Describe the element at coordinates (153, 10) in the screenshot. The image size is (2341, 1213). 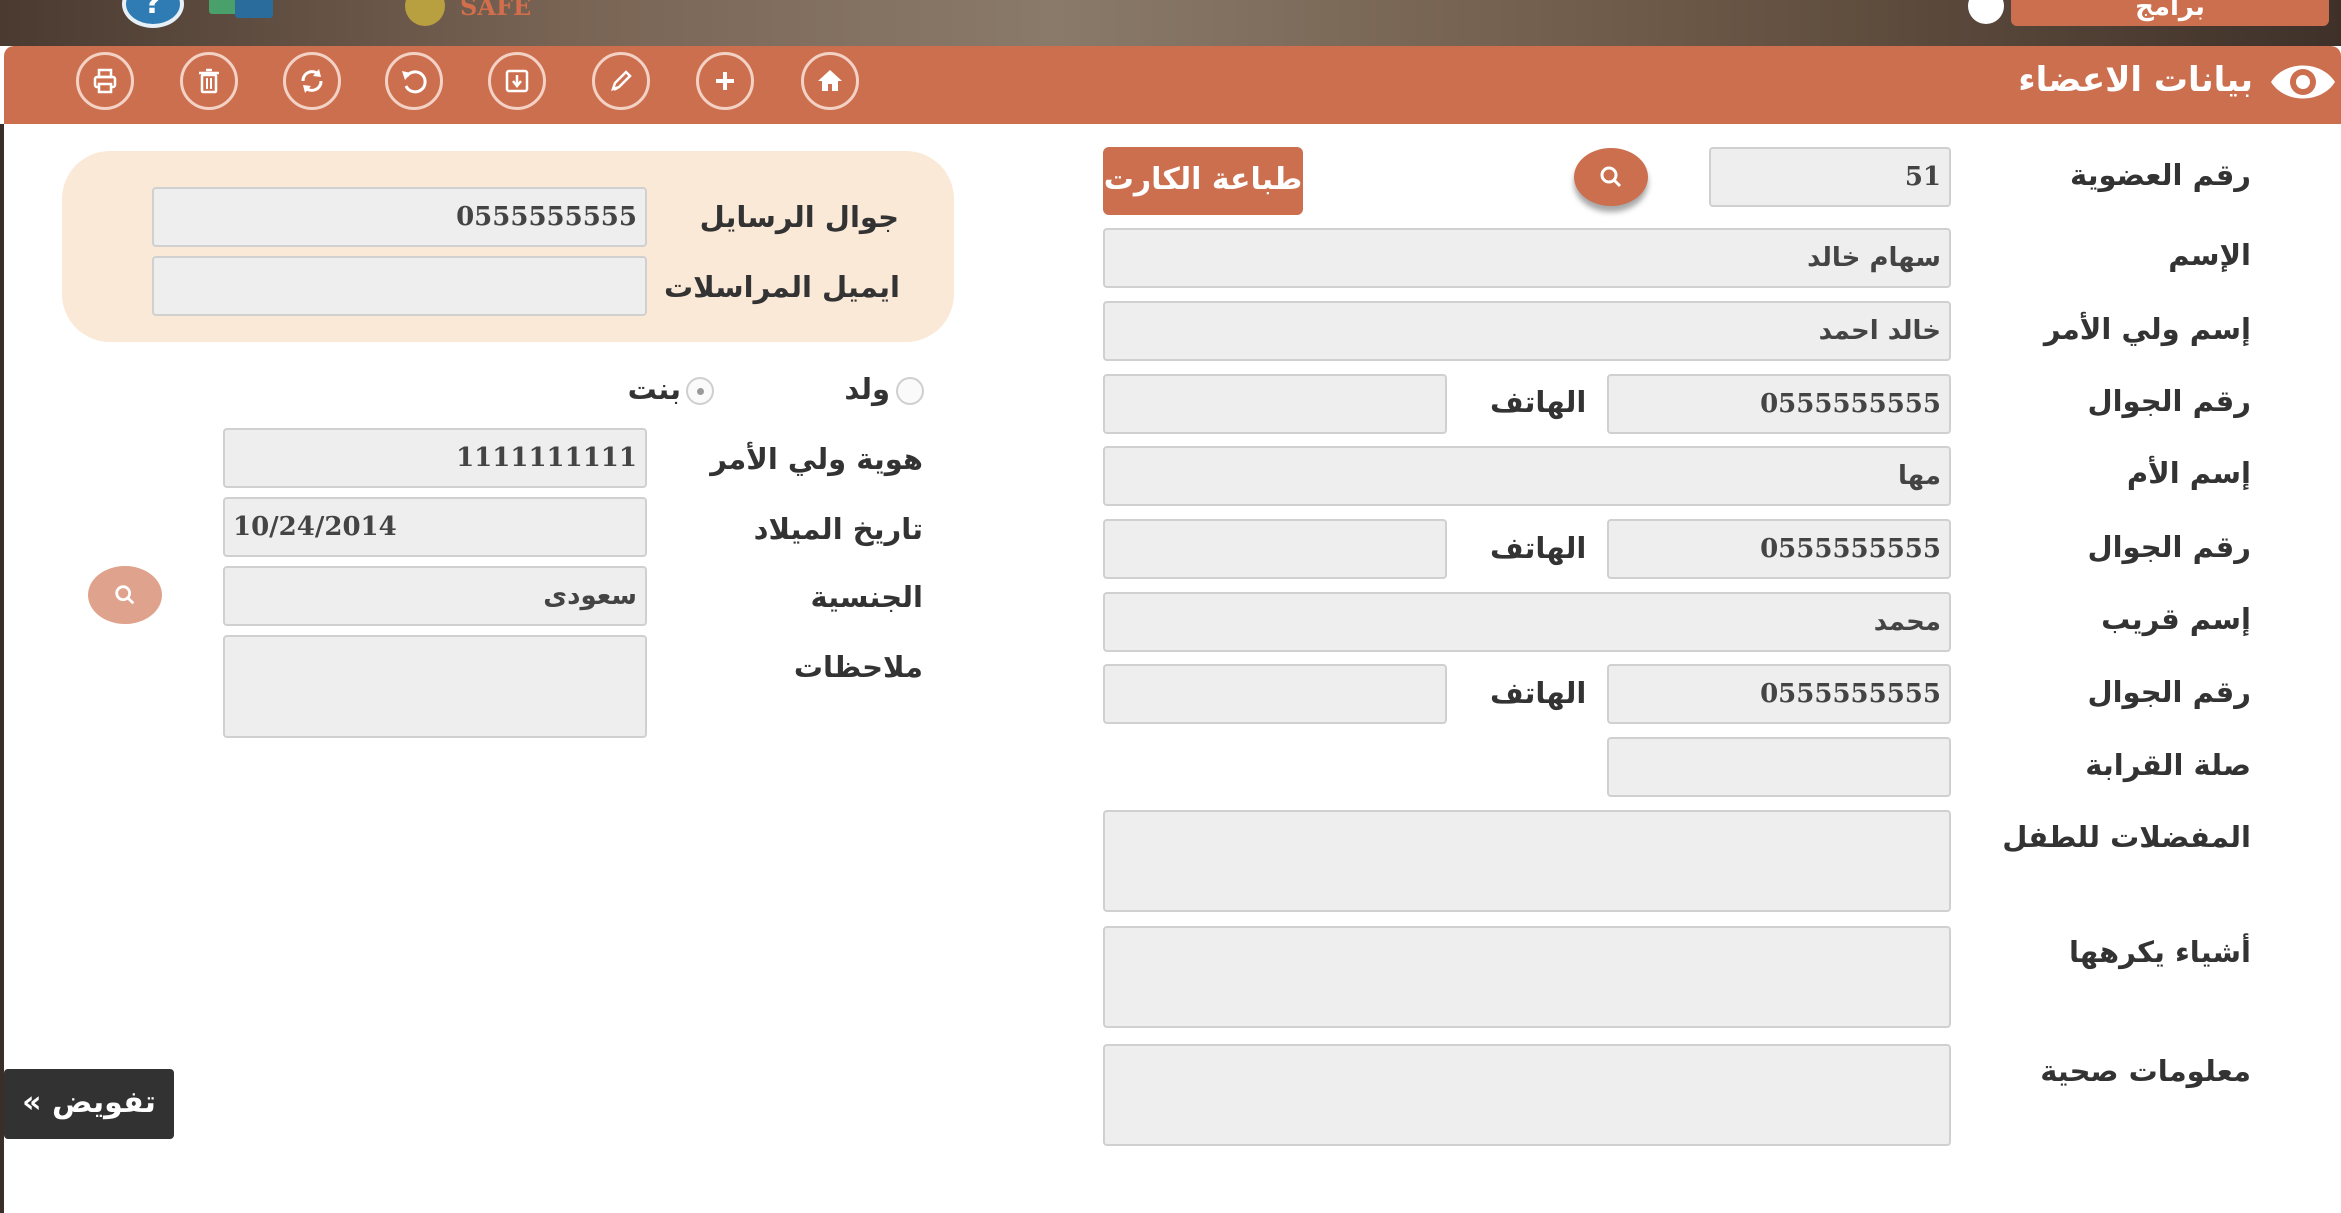
I see `help-glyph: ?` at that location.